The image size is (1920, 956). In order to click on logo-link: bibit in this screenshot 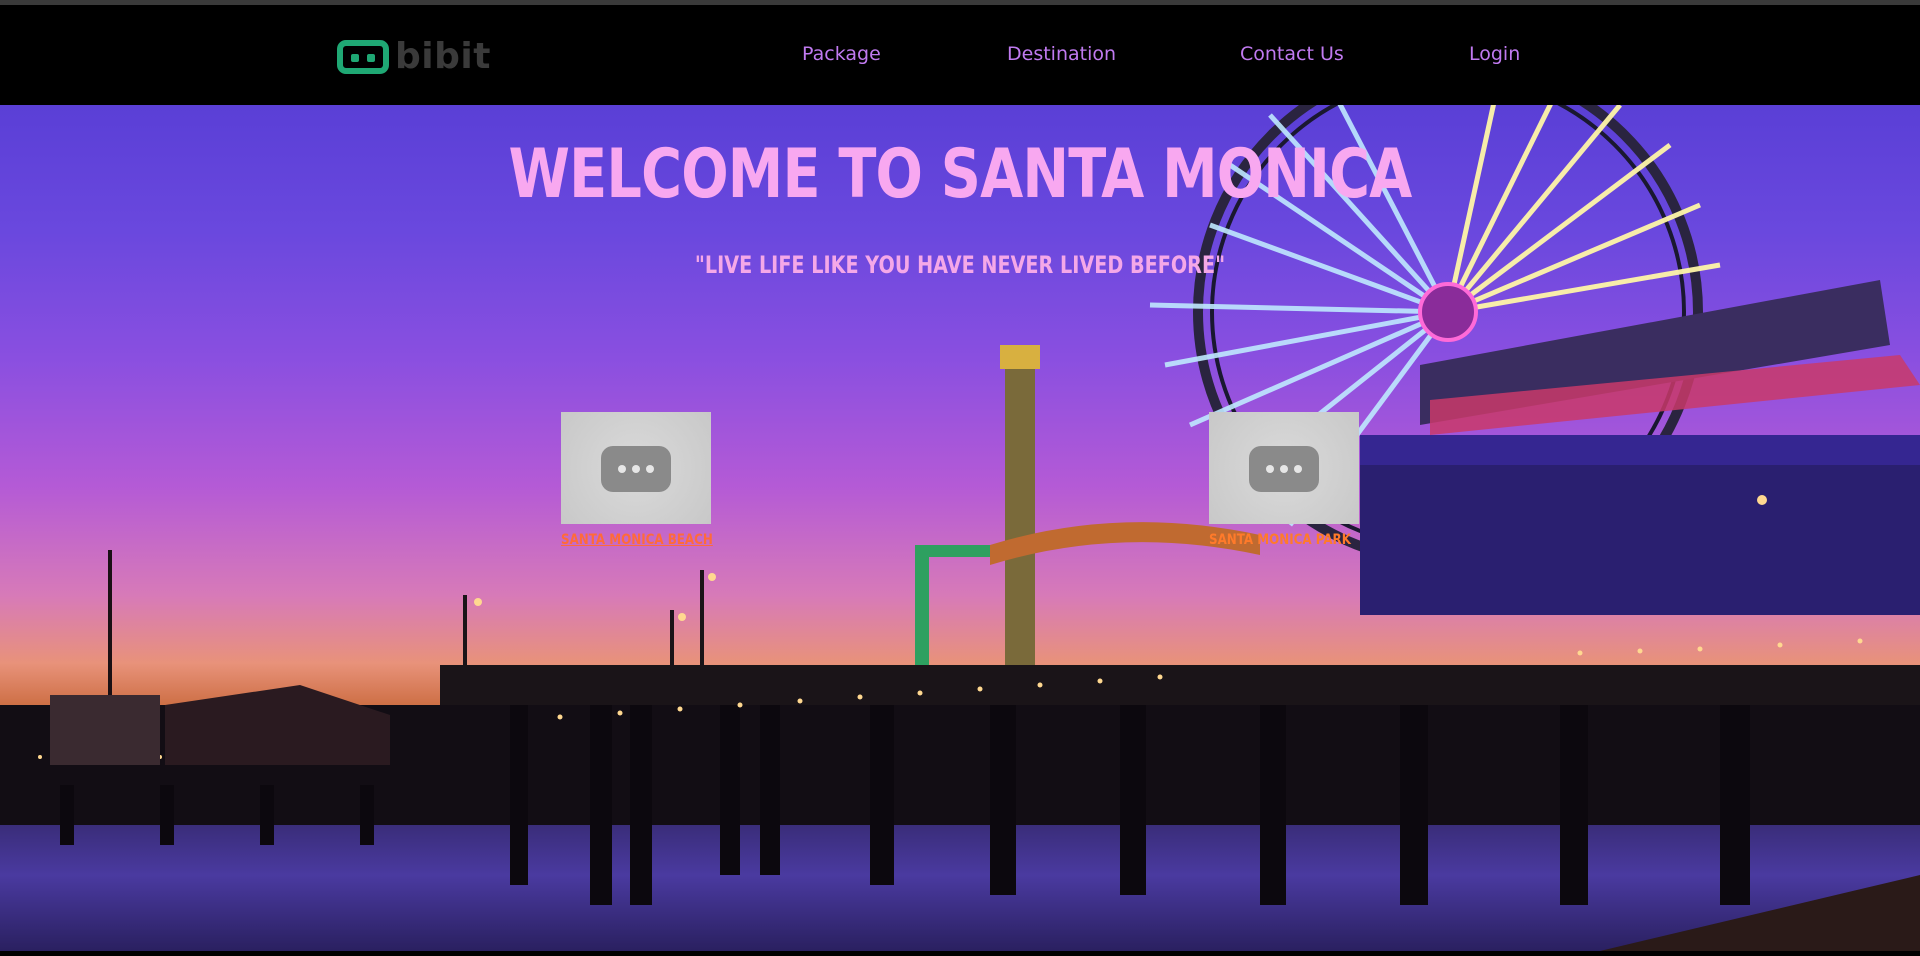, I will do `click(414, 57)`.